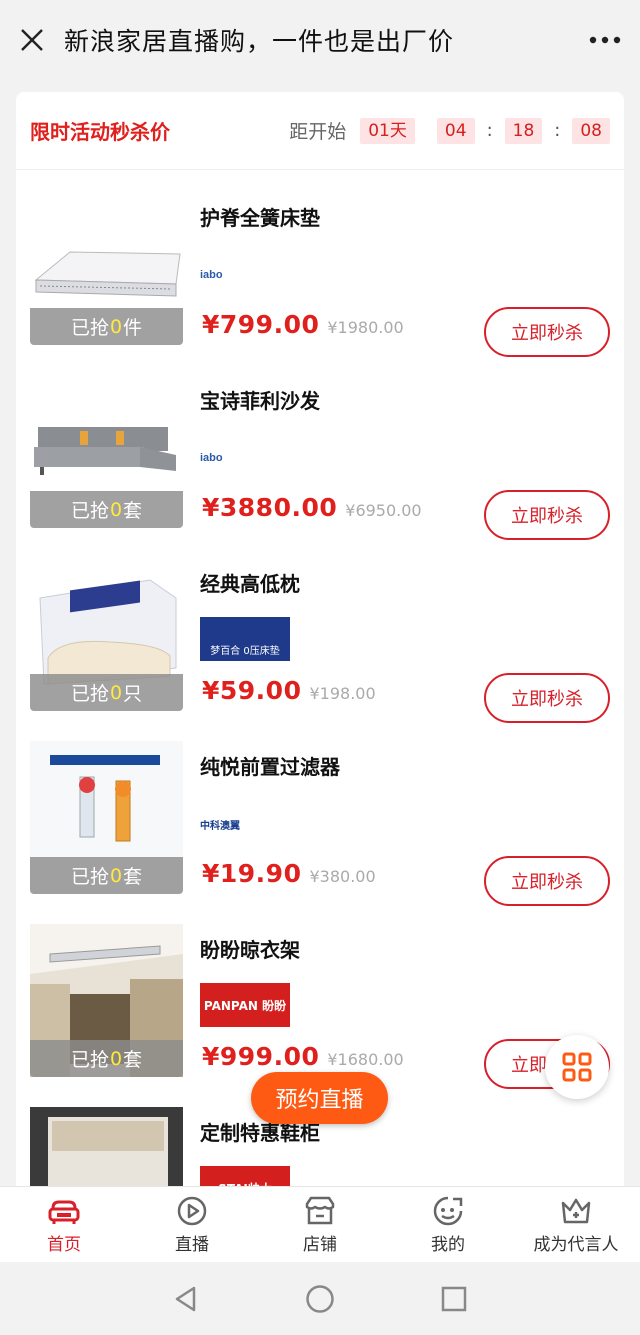 The height and width of the screenshot is (1335, 640). What do you see at coordinates (320, 823) in the screenshot?
I see `product-item: 已抢 0 套 纯悦前置过滤器 中科澳翼 ¥19.90 ¥380.00 立即秒杀` at bounding box center [320, 823].